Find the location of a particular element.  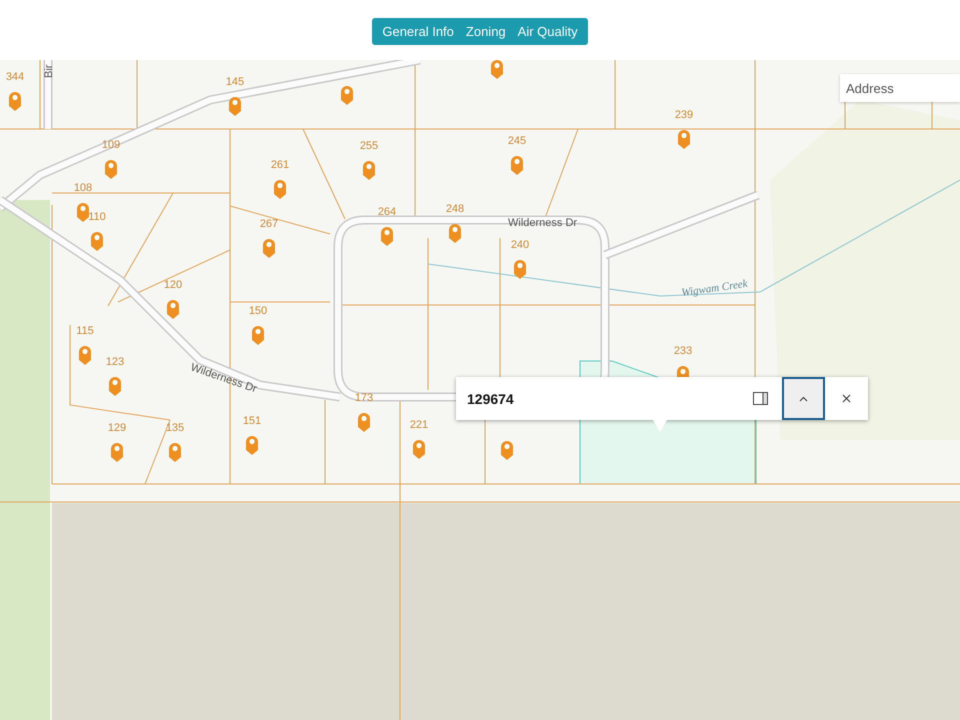

parcel-number: 115 is located at coordinates (85, 331).